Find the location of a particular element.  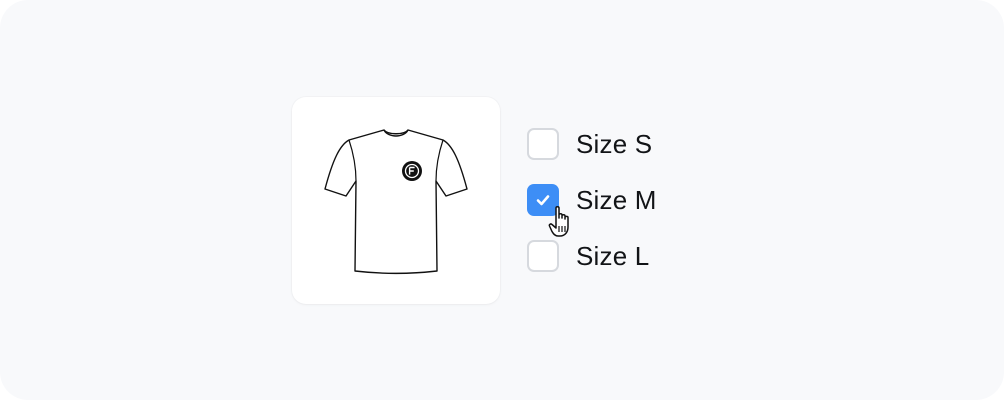

product-image-card is located at coordinates (396, 200).